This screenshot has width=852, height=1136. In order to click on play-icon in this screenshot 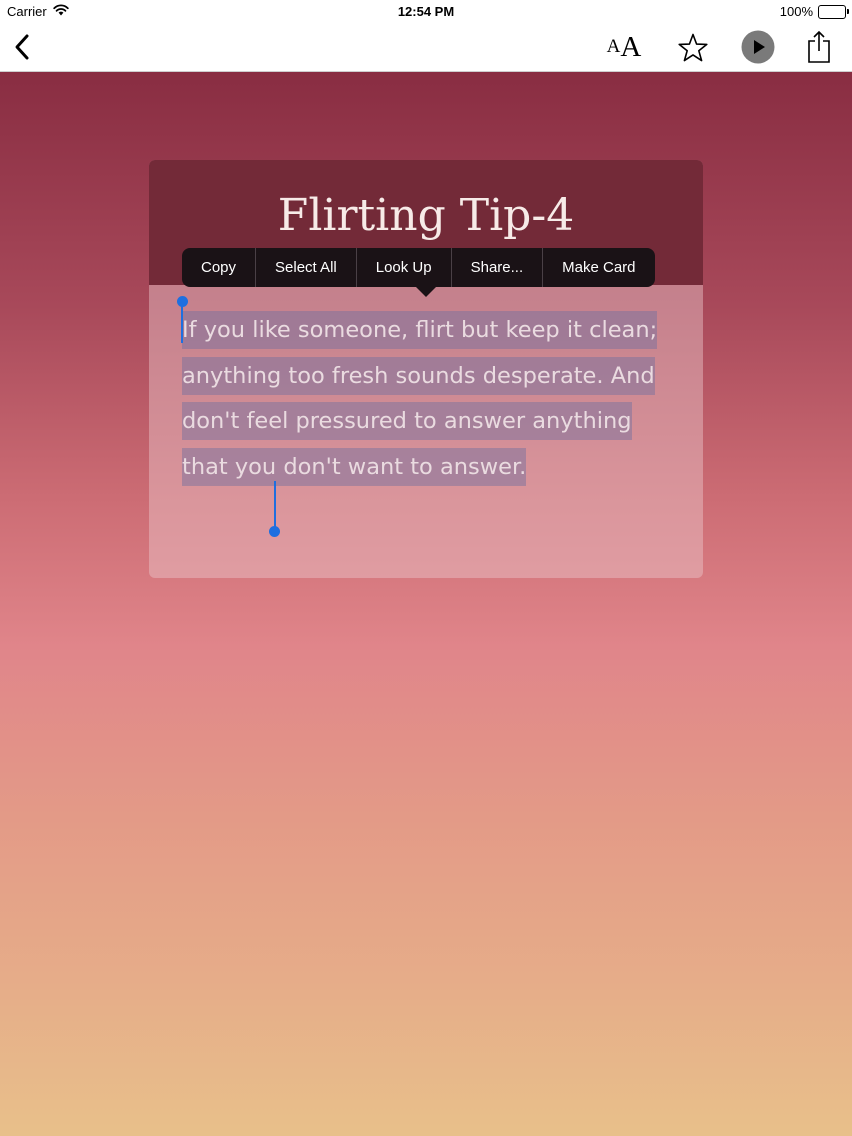, I will do `click(758, 47)`.